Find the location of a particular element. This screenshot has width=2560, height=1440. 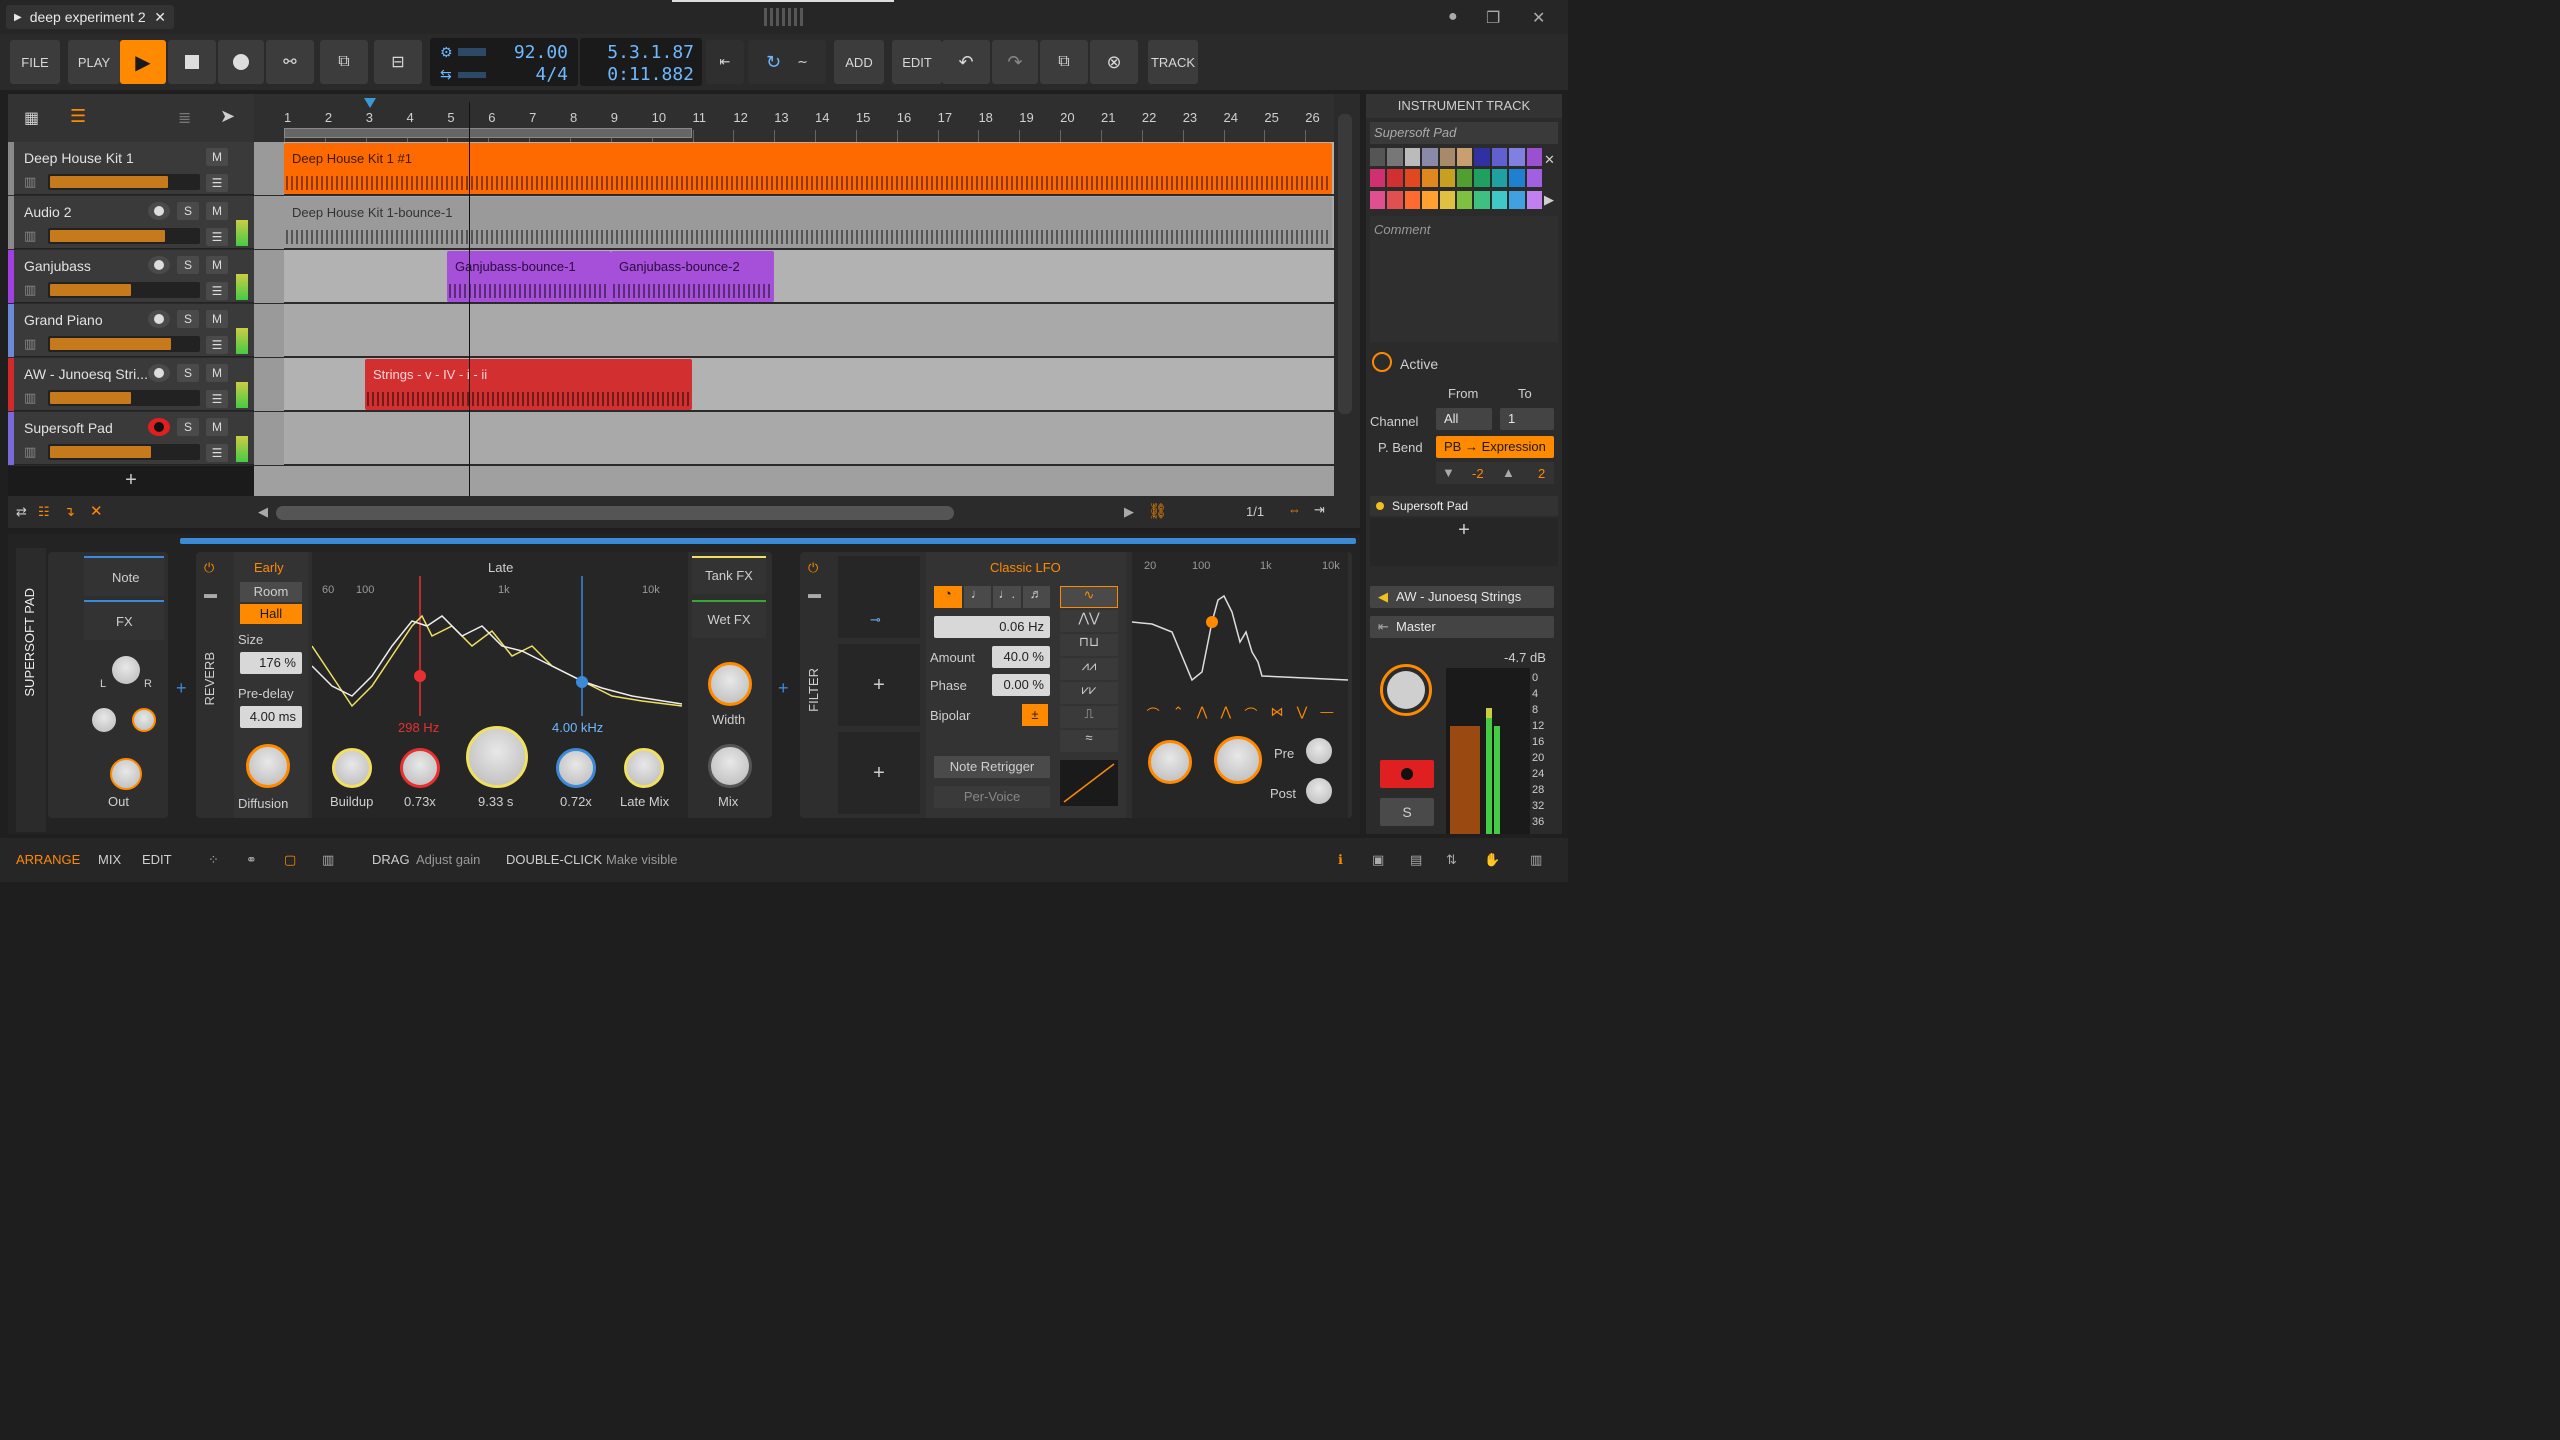

keyboard-icon: ▥ is located at coordinates (1536, 860).